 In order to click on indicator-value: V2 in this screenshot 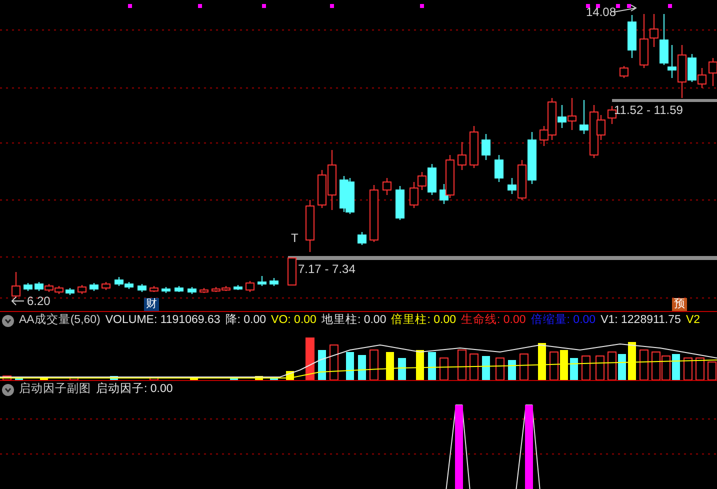, I will do `click(693, 320)`.